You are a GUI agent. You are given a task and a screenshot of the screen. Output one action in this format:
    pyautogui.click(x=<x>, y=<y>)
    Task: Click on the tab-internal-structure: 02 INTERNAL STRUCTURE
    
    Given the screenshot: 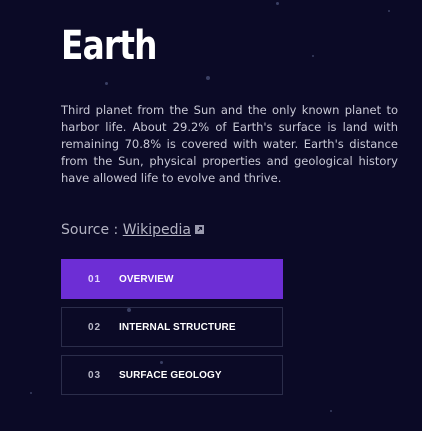 What is the action you would take?
    pyautogui.click(x=172, y=327)
    